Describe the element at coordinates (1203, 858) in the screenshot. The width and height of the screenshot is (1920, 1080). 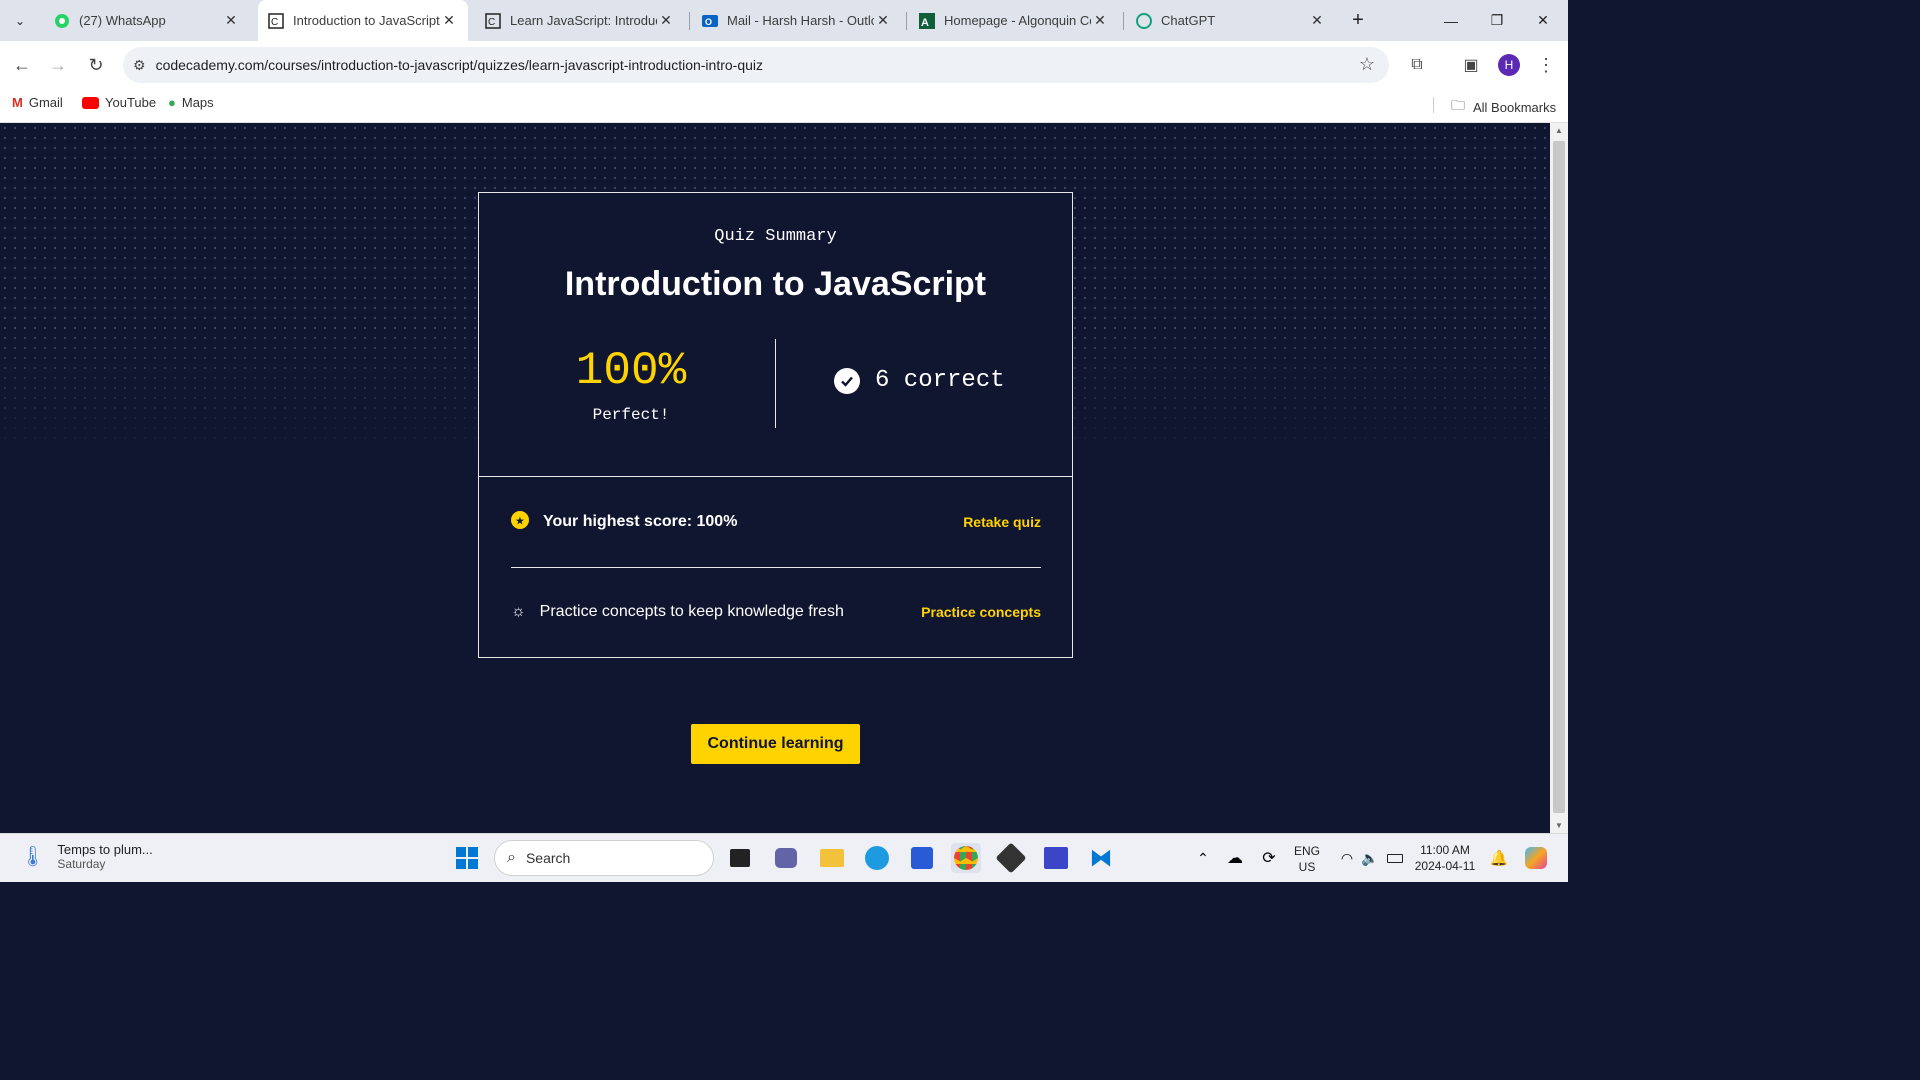
I see `tray-overflow: ⌃` at that location.